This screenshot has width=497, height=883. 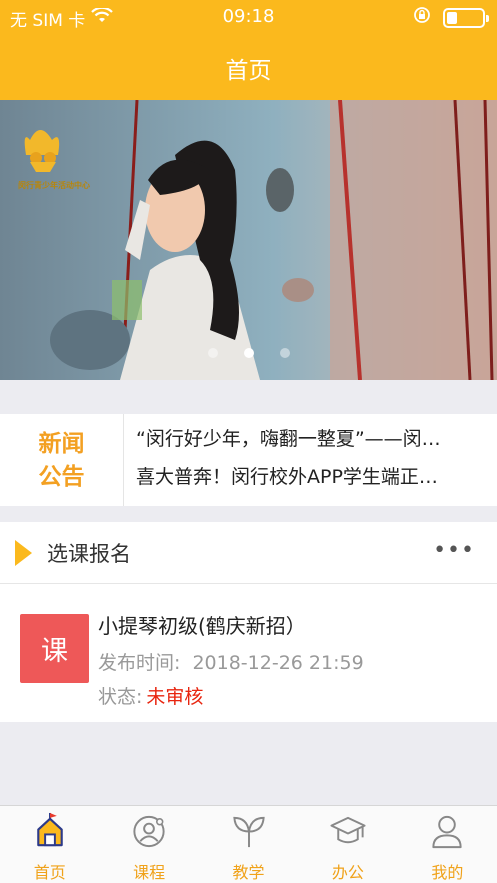 What do you see at coordinates (248, 17) in the screenshot?
I see `status-bar: 无 SIM 卡 09:18` at bounding box center [248, 17].